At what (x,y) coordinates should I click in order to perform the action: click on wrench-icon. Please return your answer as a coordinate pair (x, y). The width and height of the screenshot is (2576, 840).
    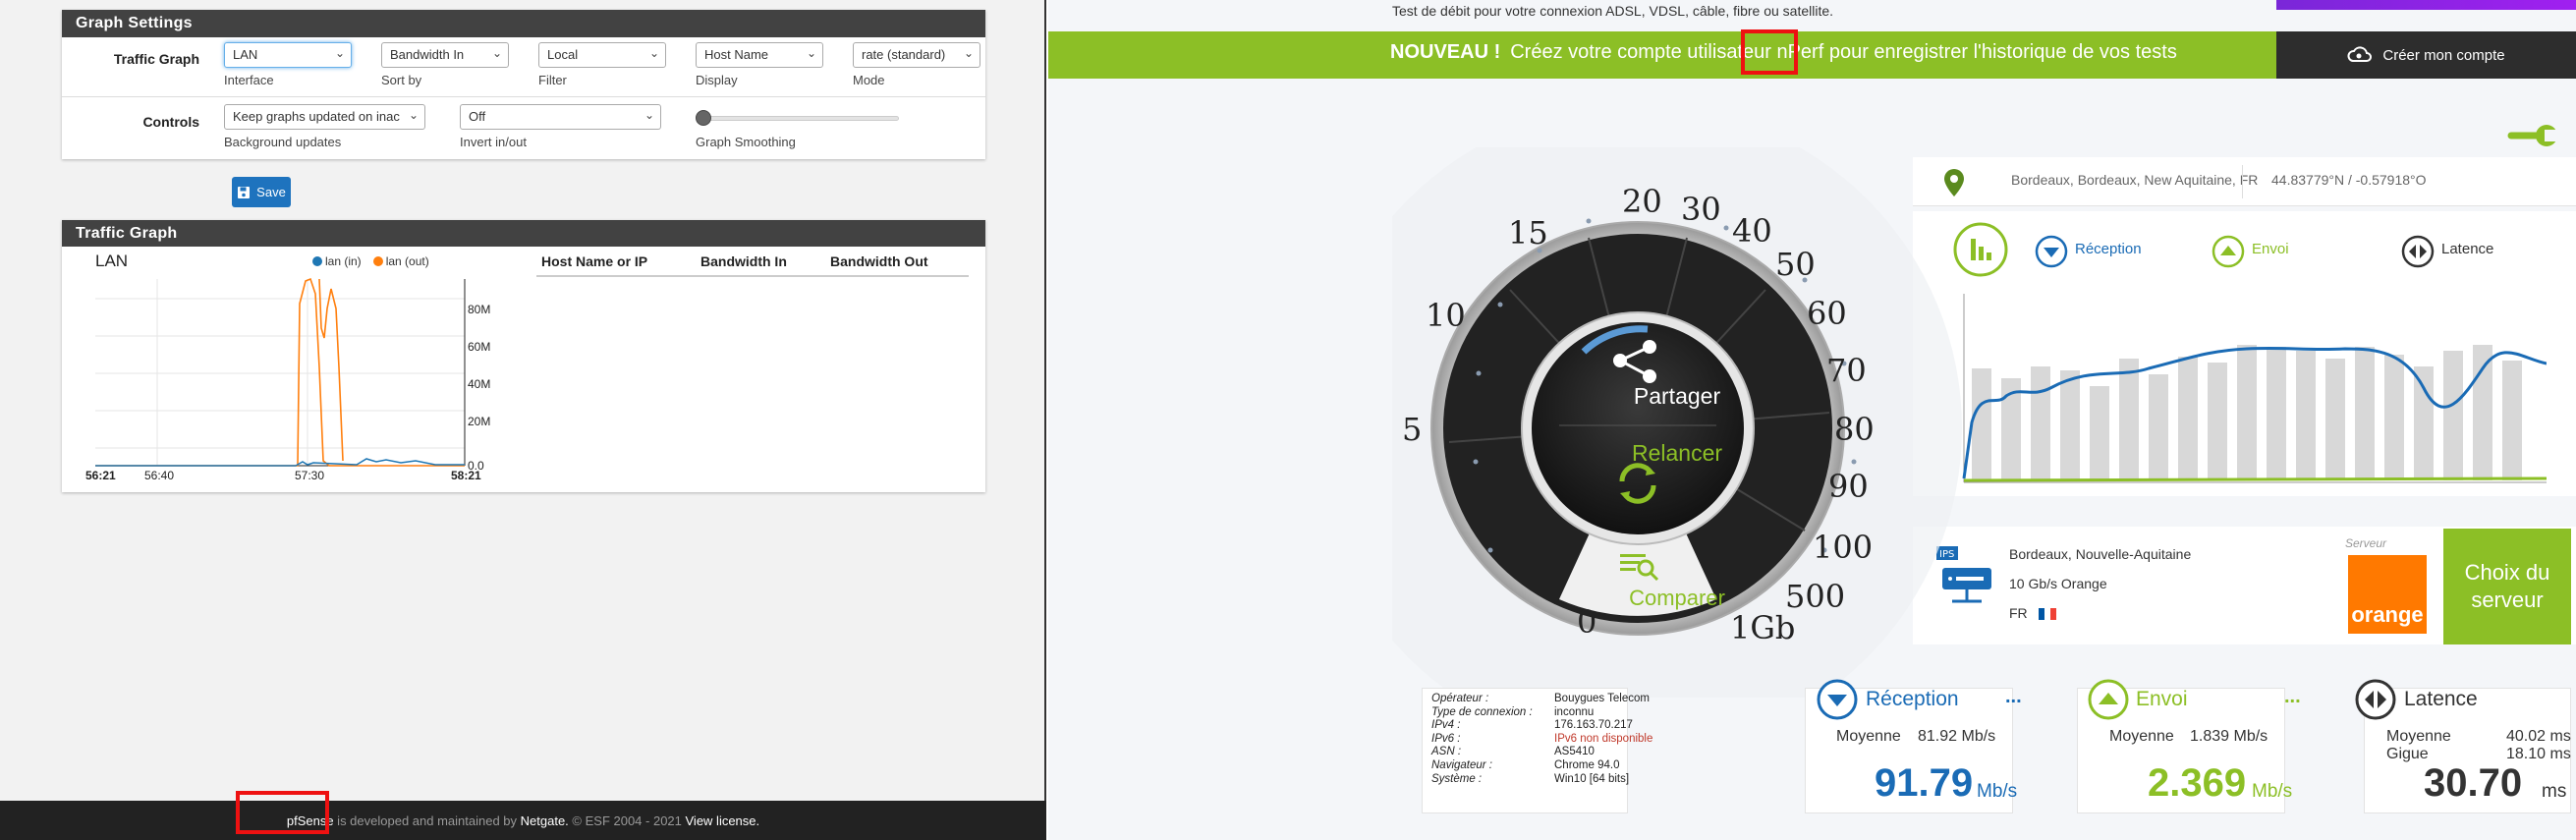
    Looking at the image, I should click on (2532, 135).